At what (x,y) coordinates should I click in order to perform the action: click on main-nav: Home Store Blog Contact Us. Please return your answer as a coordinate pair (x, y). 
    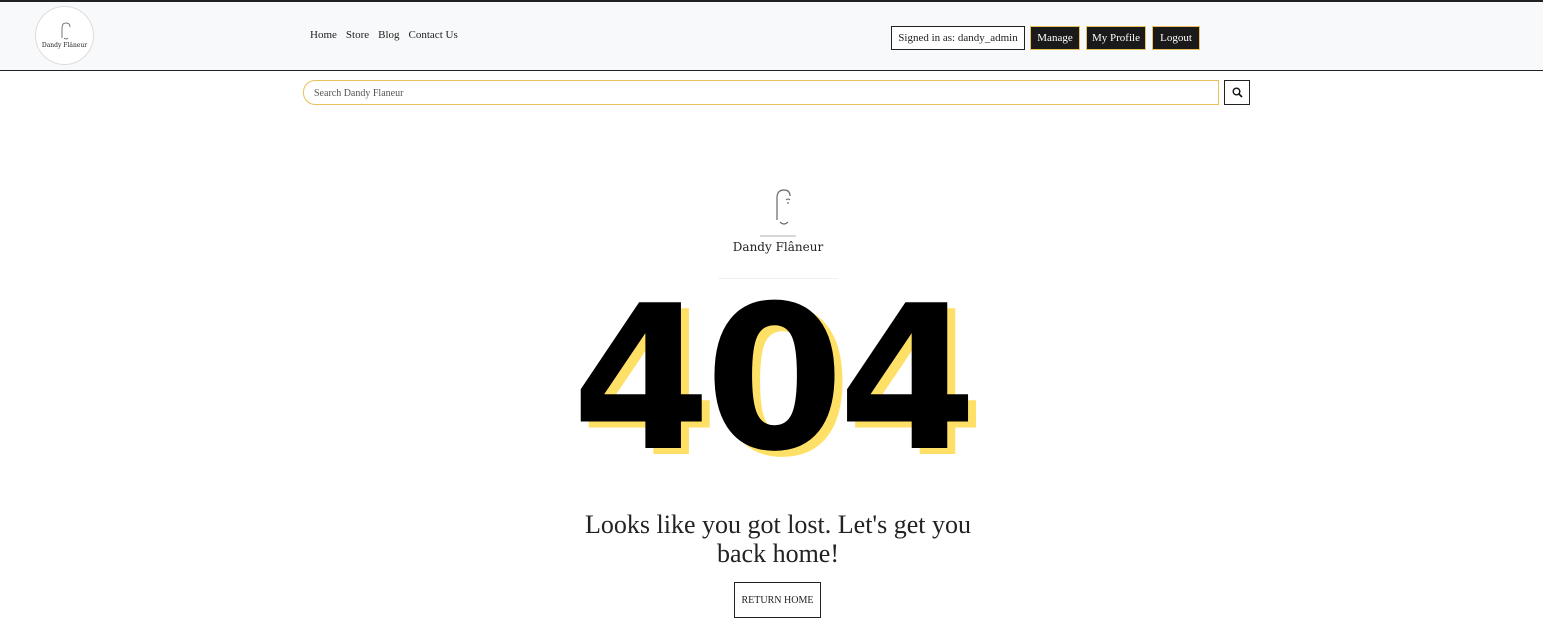
    Looking at the image, I should click on (384, 35).